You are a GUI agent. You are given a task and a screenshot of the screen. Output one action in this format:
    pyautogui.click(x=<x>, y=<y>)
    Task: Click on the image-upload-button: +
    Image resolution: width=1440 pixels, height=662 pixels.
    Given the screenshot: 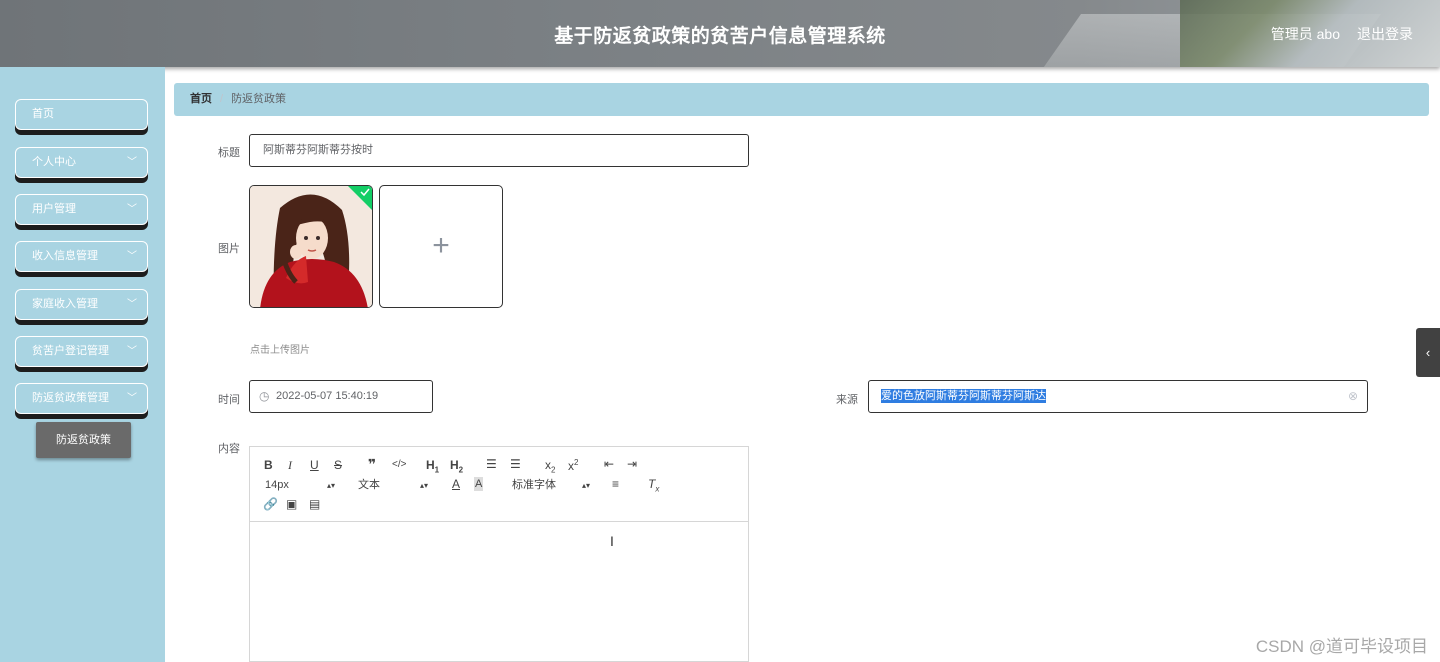 What is the action you would take?
    pyautogui.click(x=441, y=246)
    